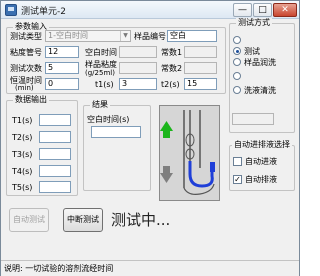  Describe the element at coordinates (55, 120) in the screenshot. I see `t1-output-field` at that location.